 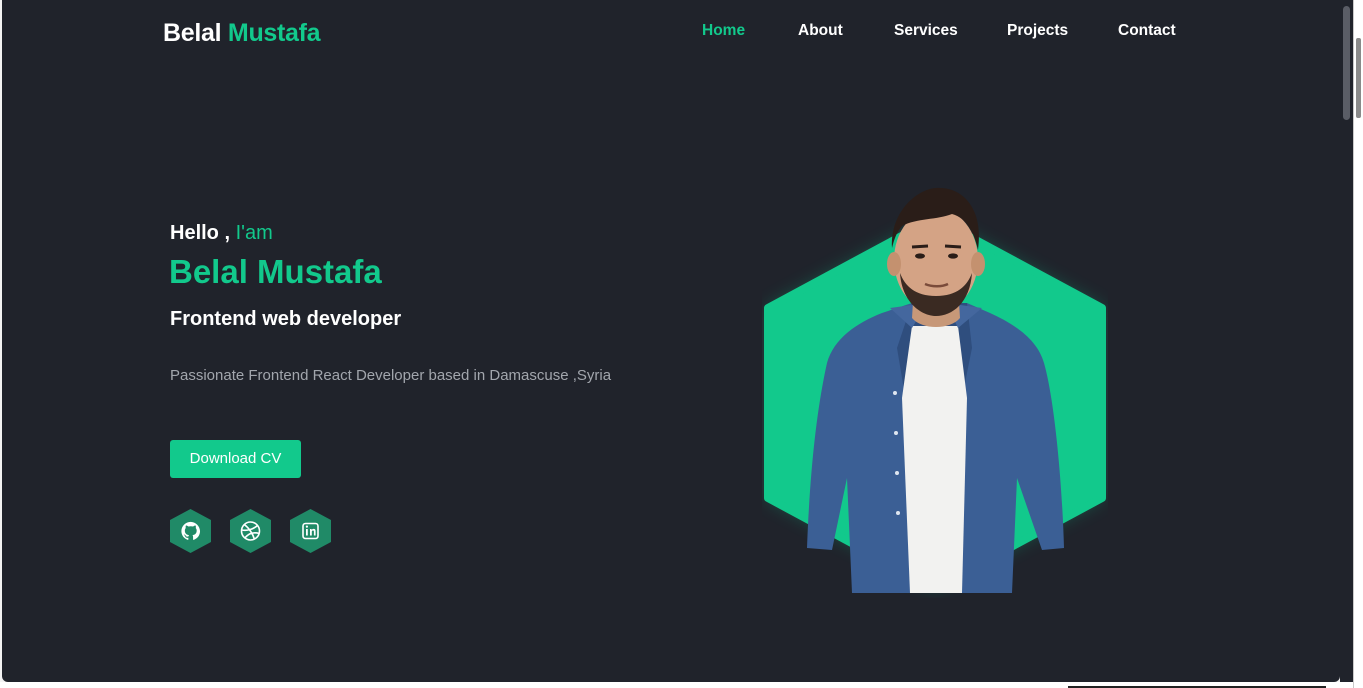 I want to click on linkedin-link, so click(x=310, y=531).